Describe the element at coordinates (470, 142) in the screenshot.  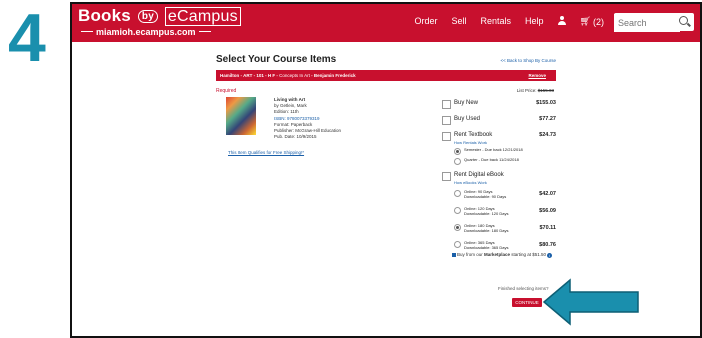
I see `how-rentals-work-link: How Rentals Work` at that location.